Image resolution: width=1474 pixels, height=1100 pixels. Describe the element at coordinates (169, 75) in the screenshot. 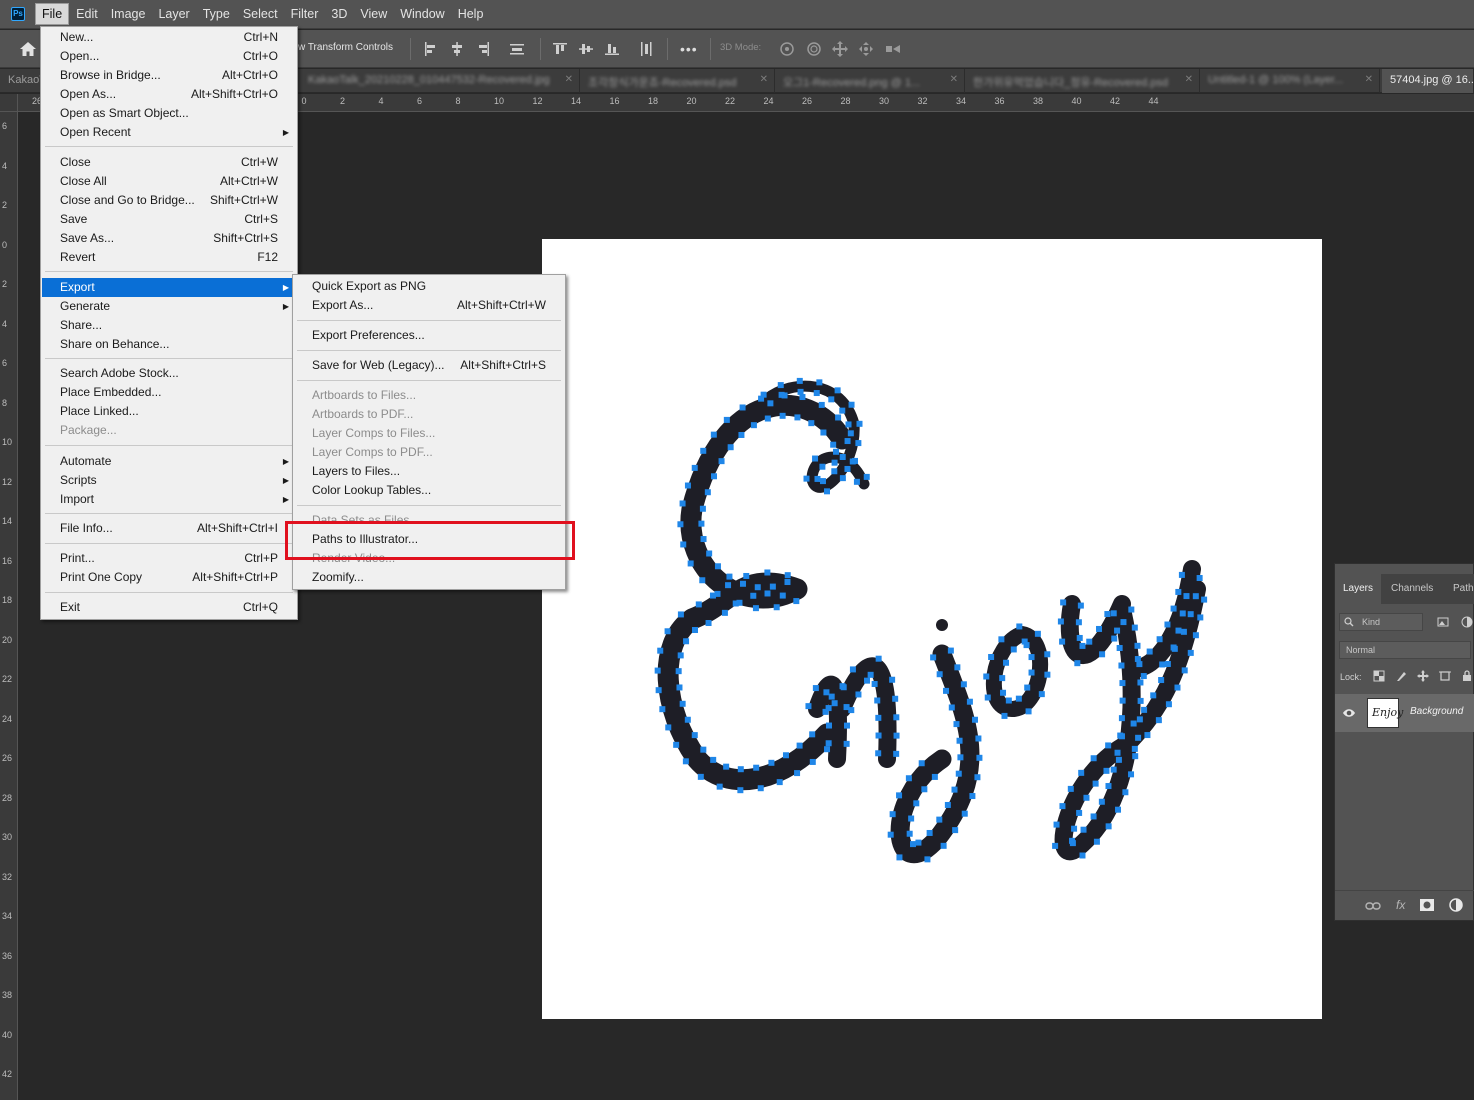

I see `menu-item-browse-in-bridge: Browse in Bridge... Alt+Ctrl+O` at that location.